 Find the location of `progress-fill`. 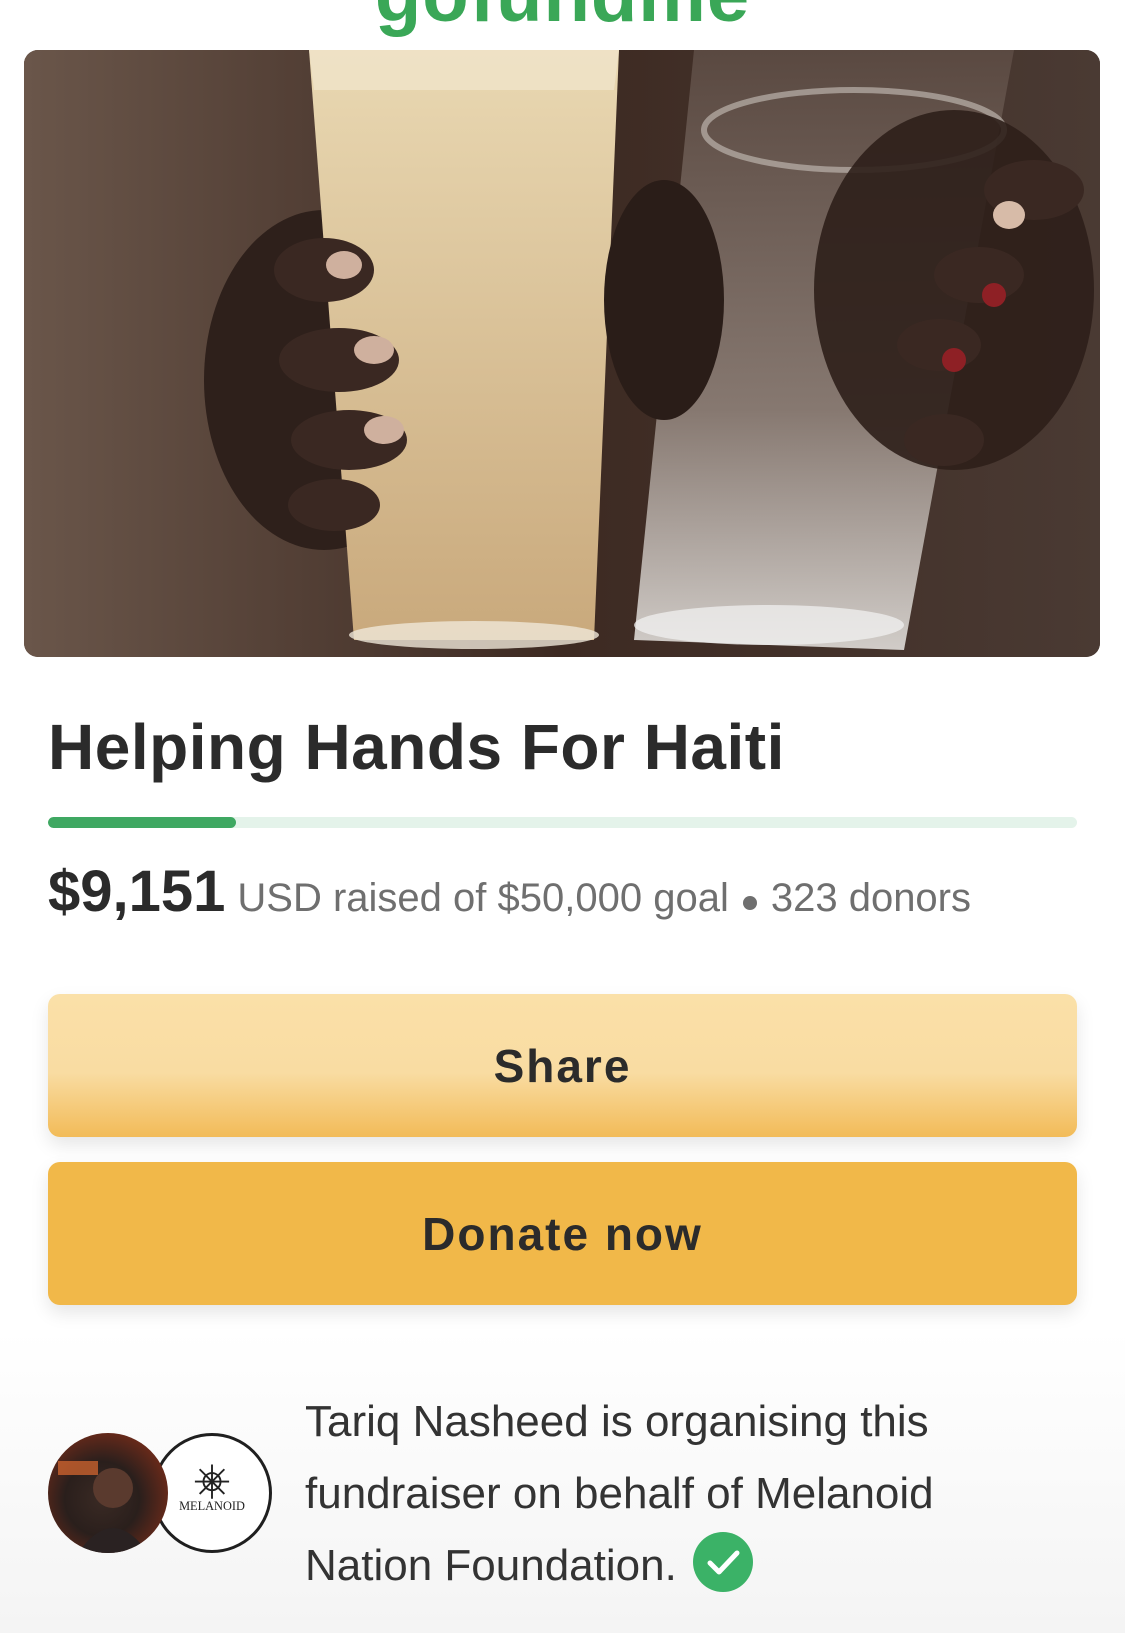

progress-fill is located at coordinates (142, 822).